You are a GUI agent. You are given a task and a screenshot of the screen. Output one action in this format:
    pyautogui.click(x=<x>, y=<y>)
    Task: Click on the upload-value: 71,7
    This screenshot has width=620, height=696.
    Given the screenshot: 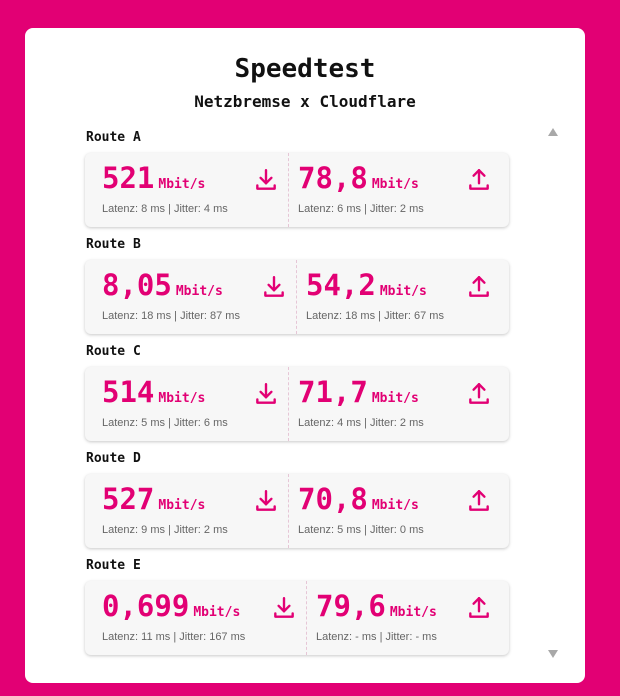 What is the action you would take?
    pyautogui.click(x=333, y=392)
    